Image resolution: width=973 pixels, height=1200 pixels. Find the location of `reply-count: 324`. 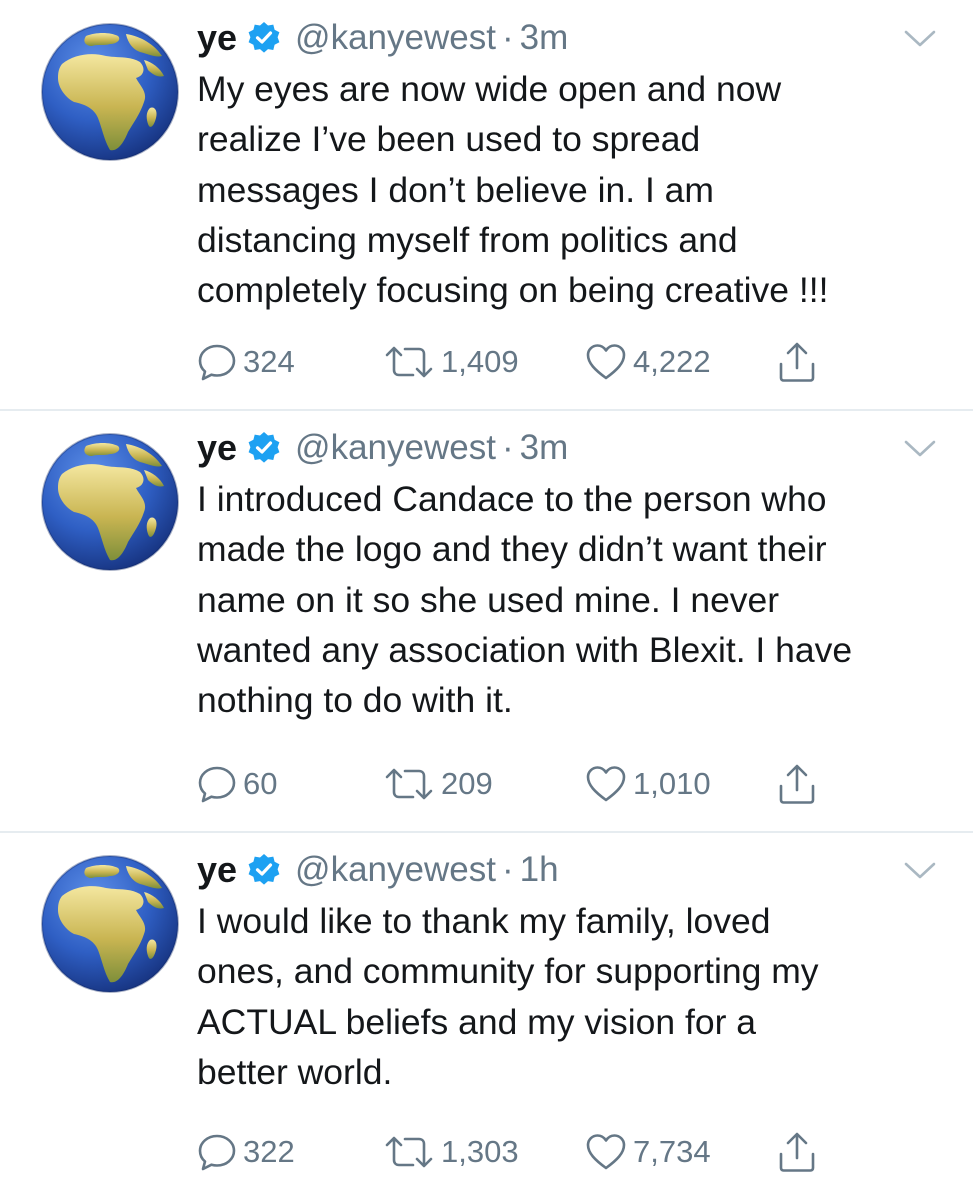

reply-count: 324 is located at coordinates (269, 361).